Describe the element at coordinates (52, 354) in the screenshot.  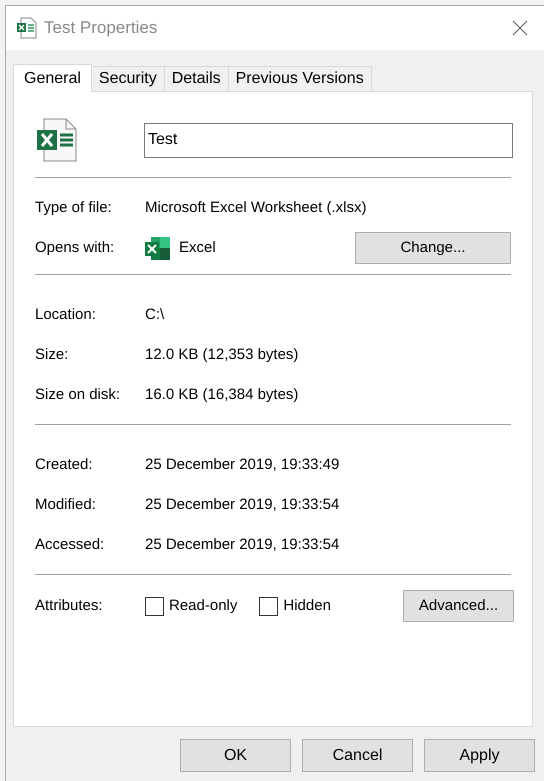
I see `field-label: Size:` at that location.